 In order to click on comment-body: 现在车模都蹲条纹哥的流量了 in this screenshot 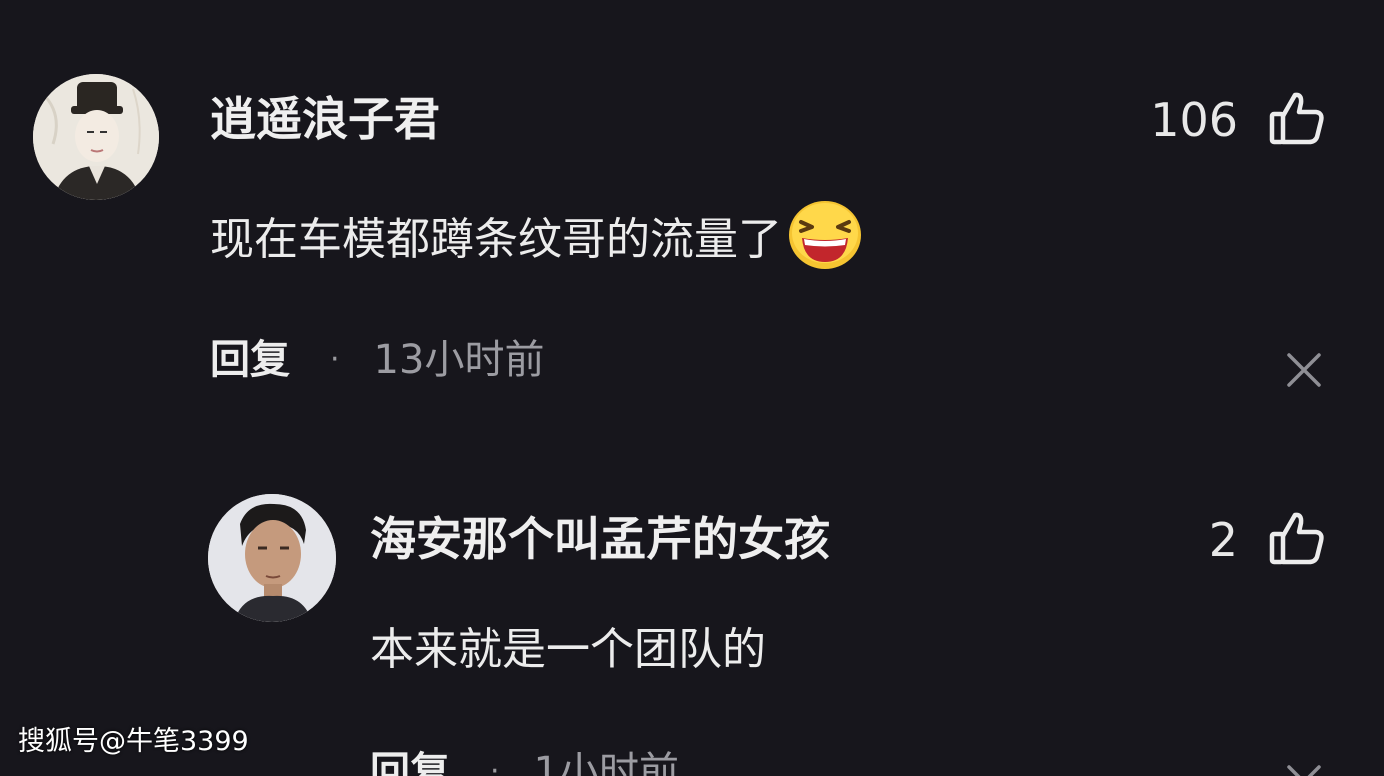, I will do `click(496, 239)`.